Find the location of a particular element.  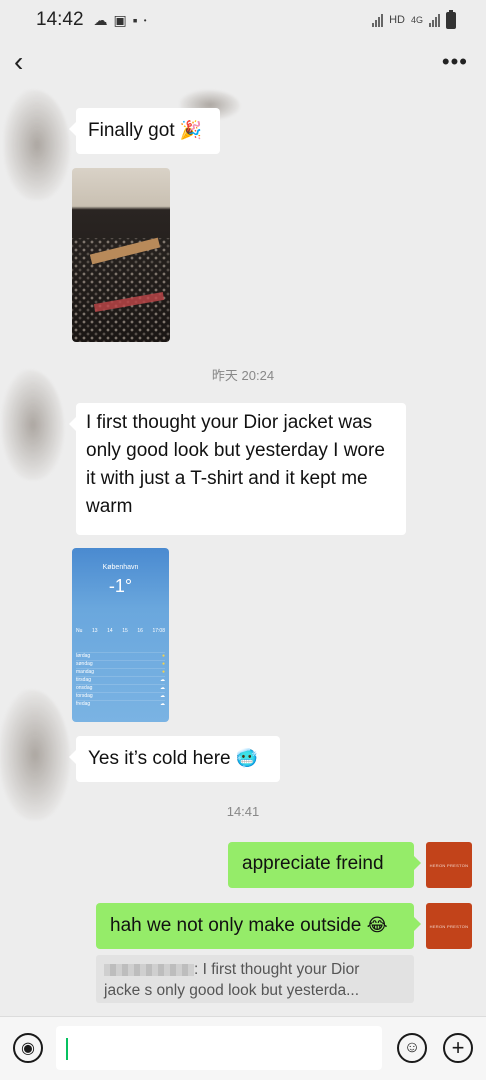

party-icon: 🎉 is located at coordinates (191, 130).